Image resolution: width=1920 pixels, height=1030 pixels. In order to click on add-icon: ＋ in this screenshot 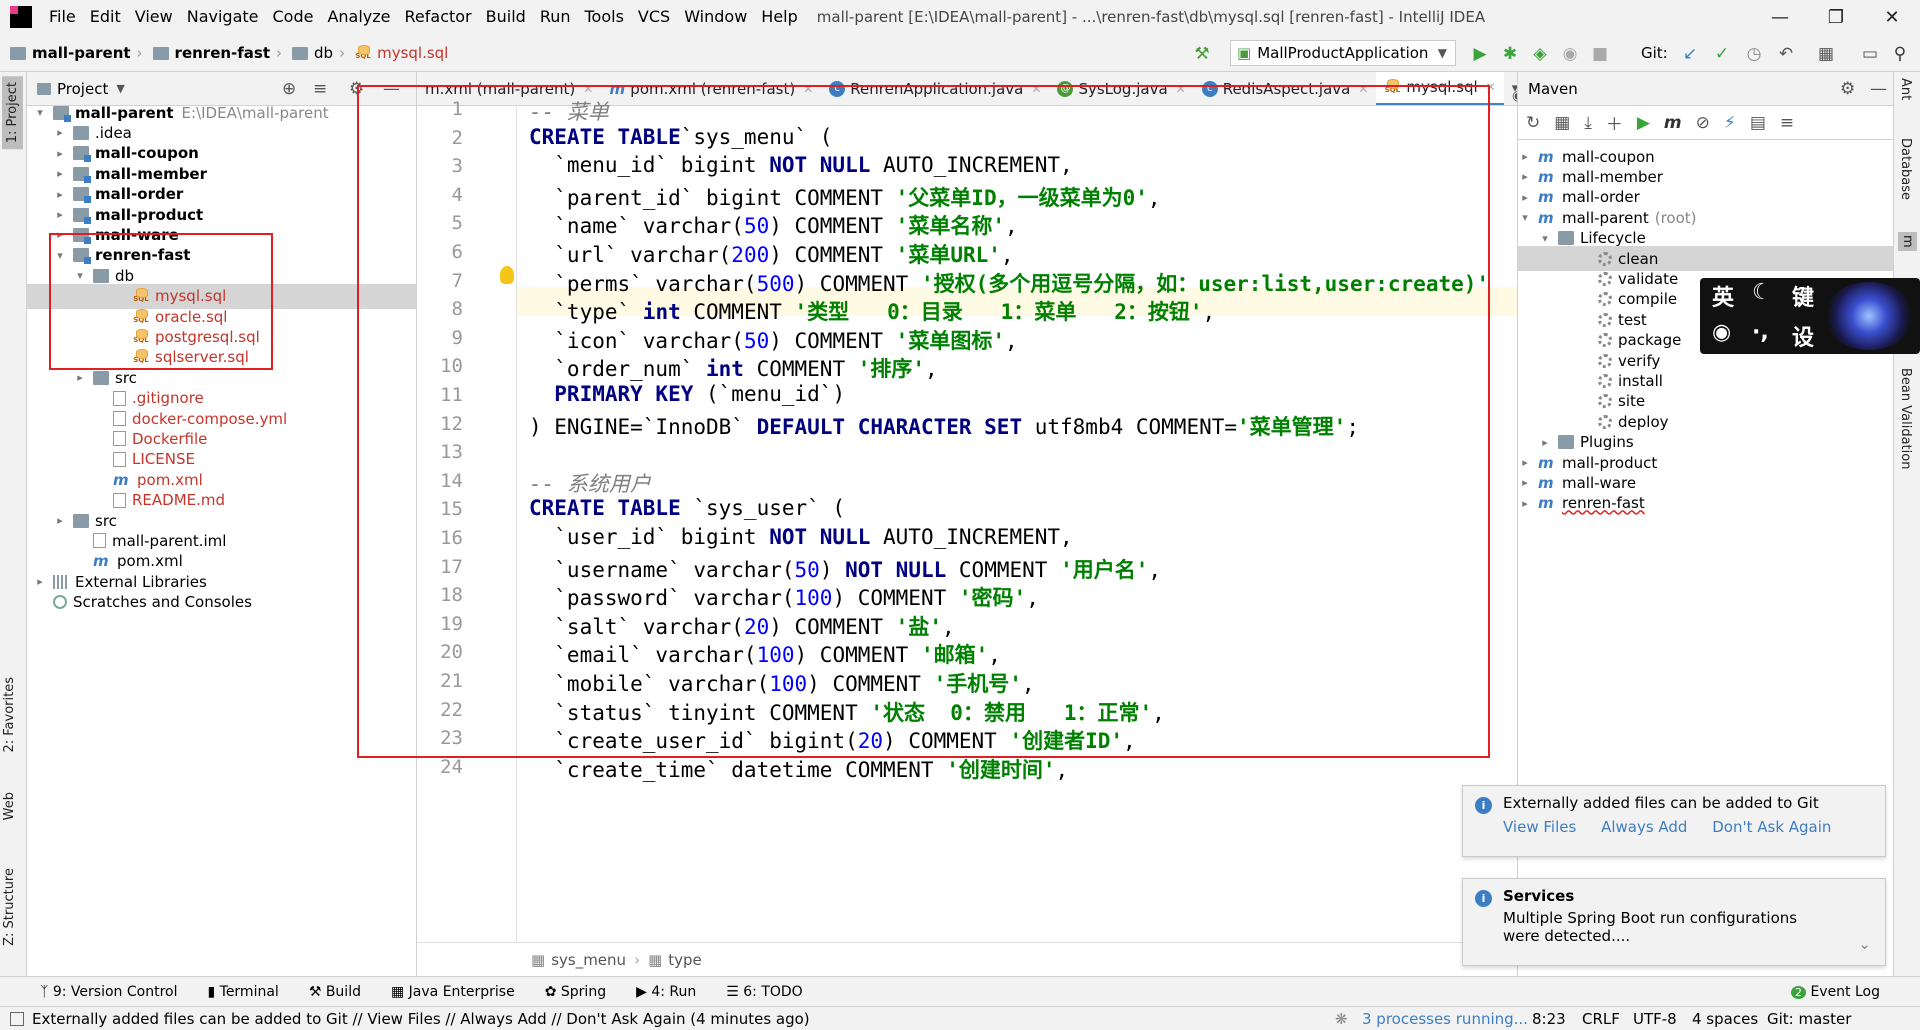, I will do `click(1614, 122)`.